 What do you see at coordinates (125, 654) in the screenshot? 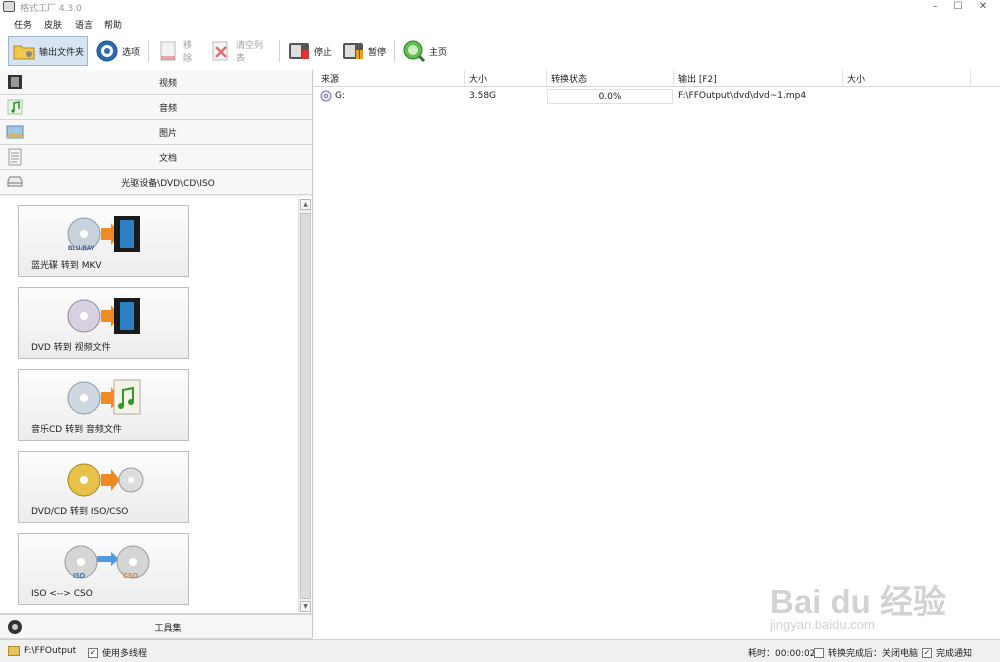
I see `multithread-label: 使用多线程` at bounding box center [125, 654].